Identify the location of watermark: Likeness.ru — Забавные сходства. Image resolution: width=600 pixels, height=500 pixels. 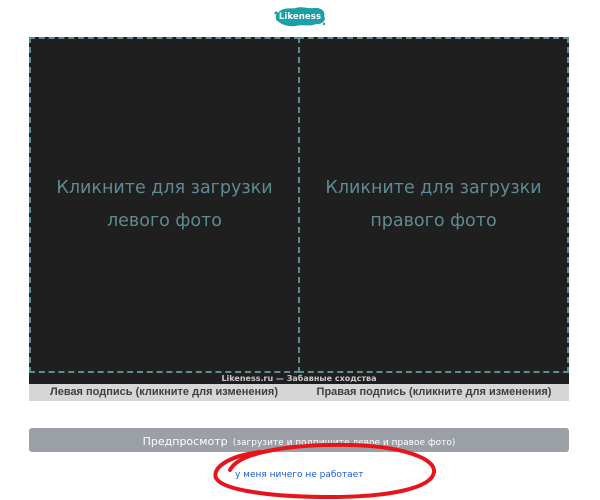
(299, 378).